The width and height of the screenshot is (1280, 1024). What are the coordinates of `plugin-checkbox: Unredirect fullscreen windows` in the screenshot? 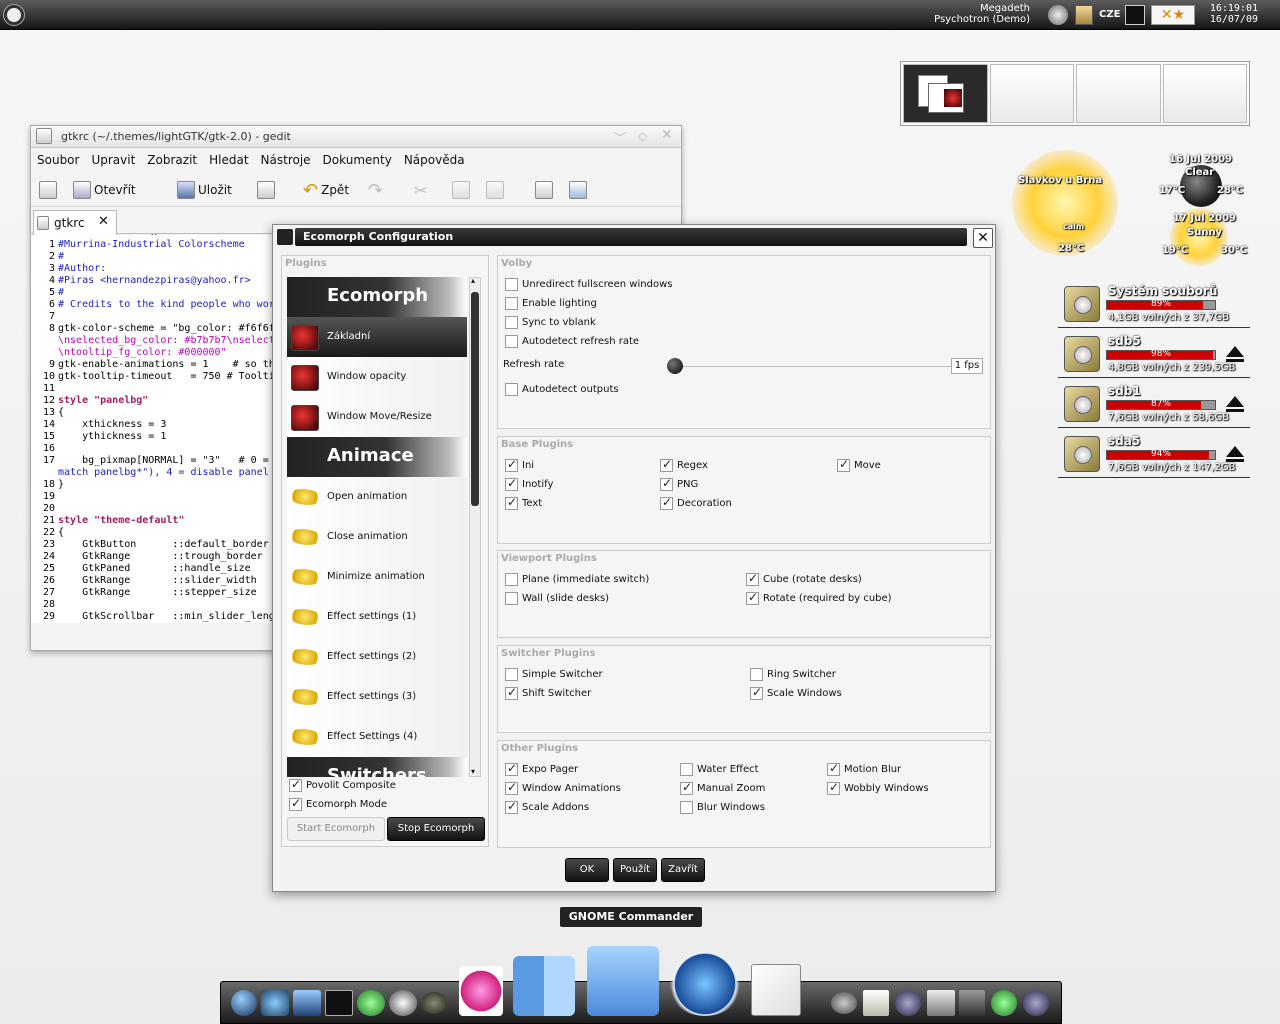 It's located at (588, 284).